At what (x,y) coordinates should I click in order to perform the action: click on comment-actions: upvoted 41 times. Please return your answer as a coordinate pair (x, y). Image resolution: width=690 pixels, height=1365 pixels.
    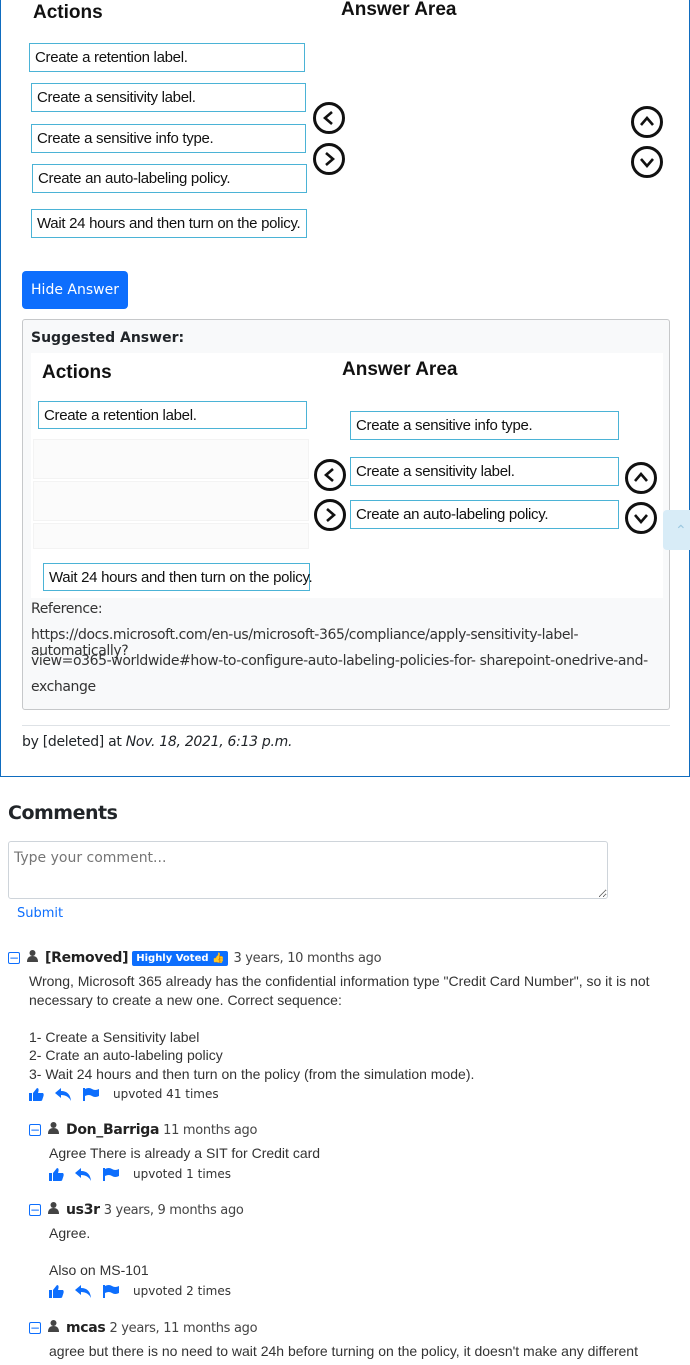
    Looking at the image, I should click on (124, 1094).